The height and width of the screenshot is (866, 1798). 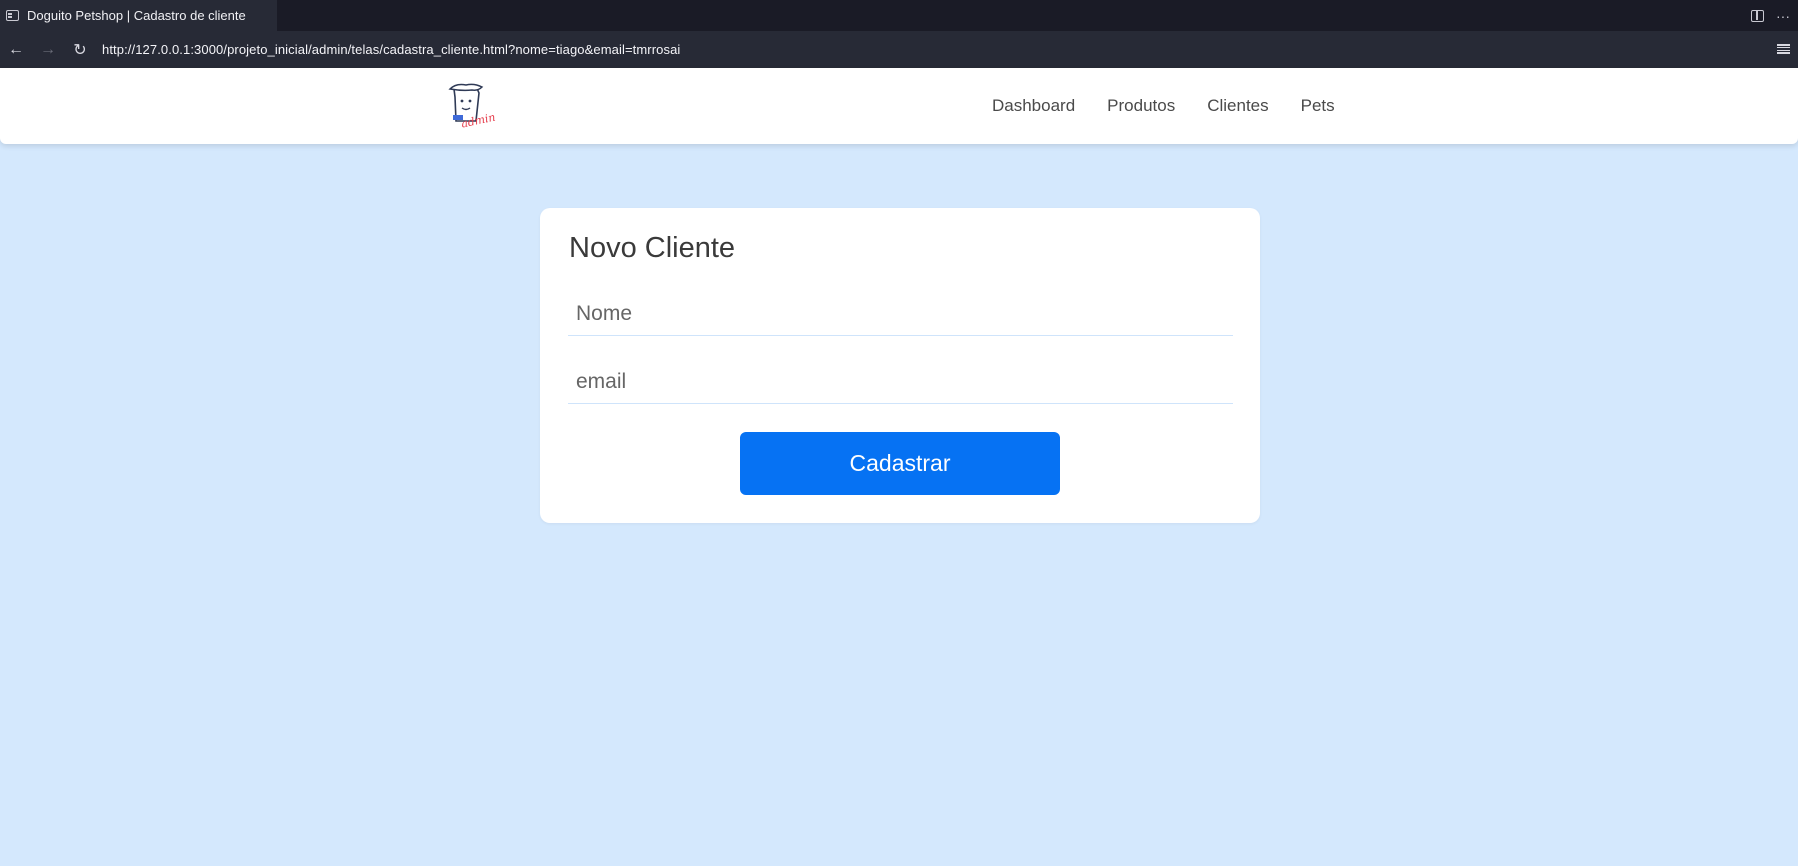 What do you see at coordinates (16, 49) in the screenshot?
I see `back-arrow-icon: ←` at bounding box center [16, 49].